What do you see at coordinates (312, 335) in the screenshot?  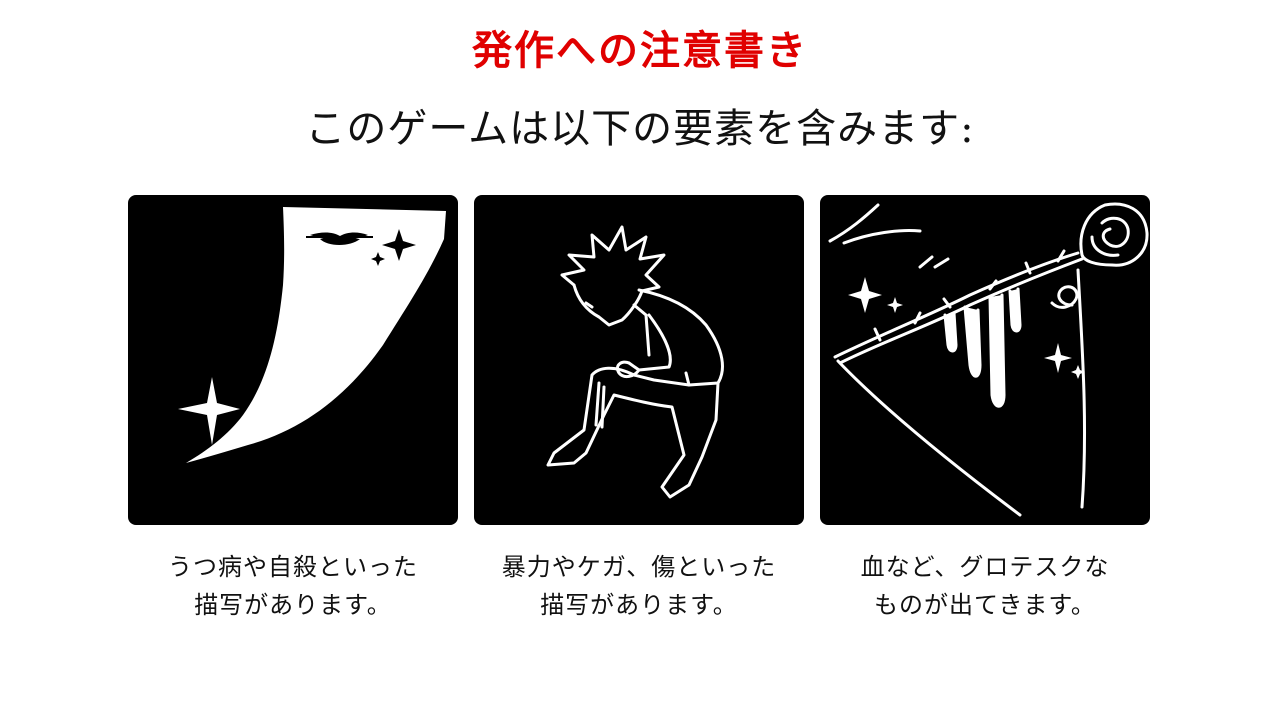 I see `curtain-sparkle-icon` at bounding box center [312, 335].